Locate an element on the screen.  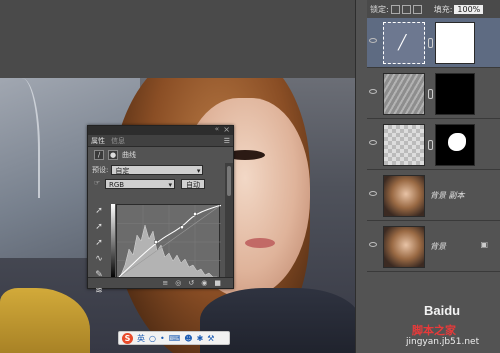
panel-menu-icon: ☰ is located at coordinates (227, 141).